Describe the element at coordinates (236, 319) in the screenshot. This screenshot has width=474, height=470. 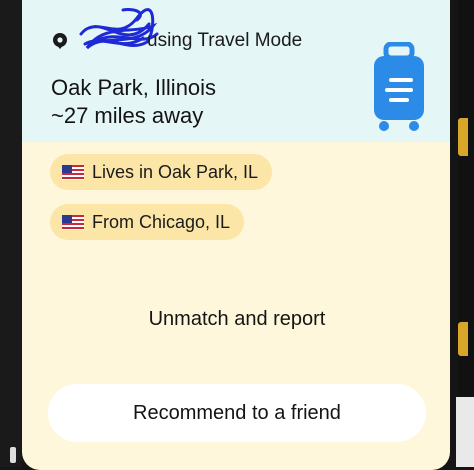
I see `unmatch-report-link: Unmatch and report` at that location.